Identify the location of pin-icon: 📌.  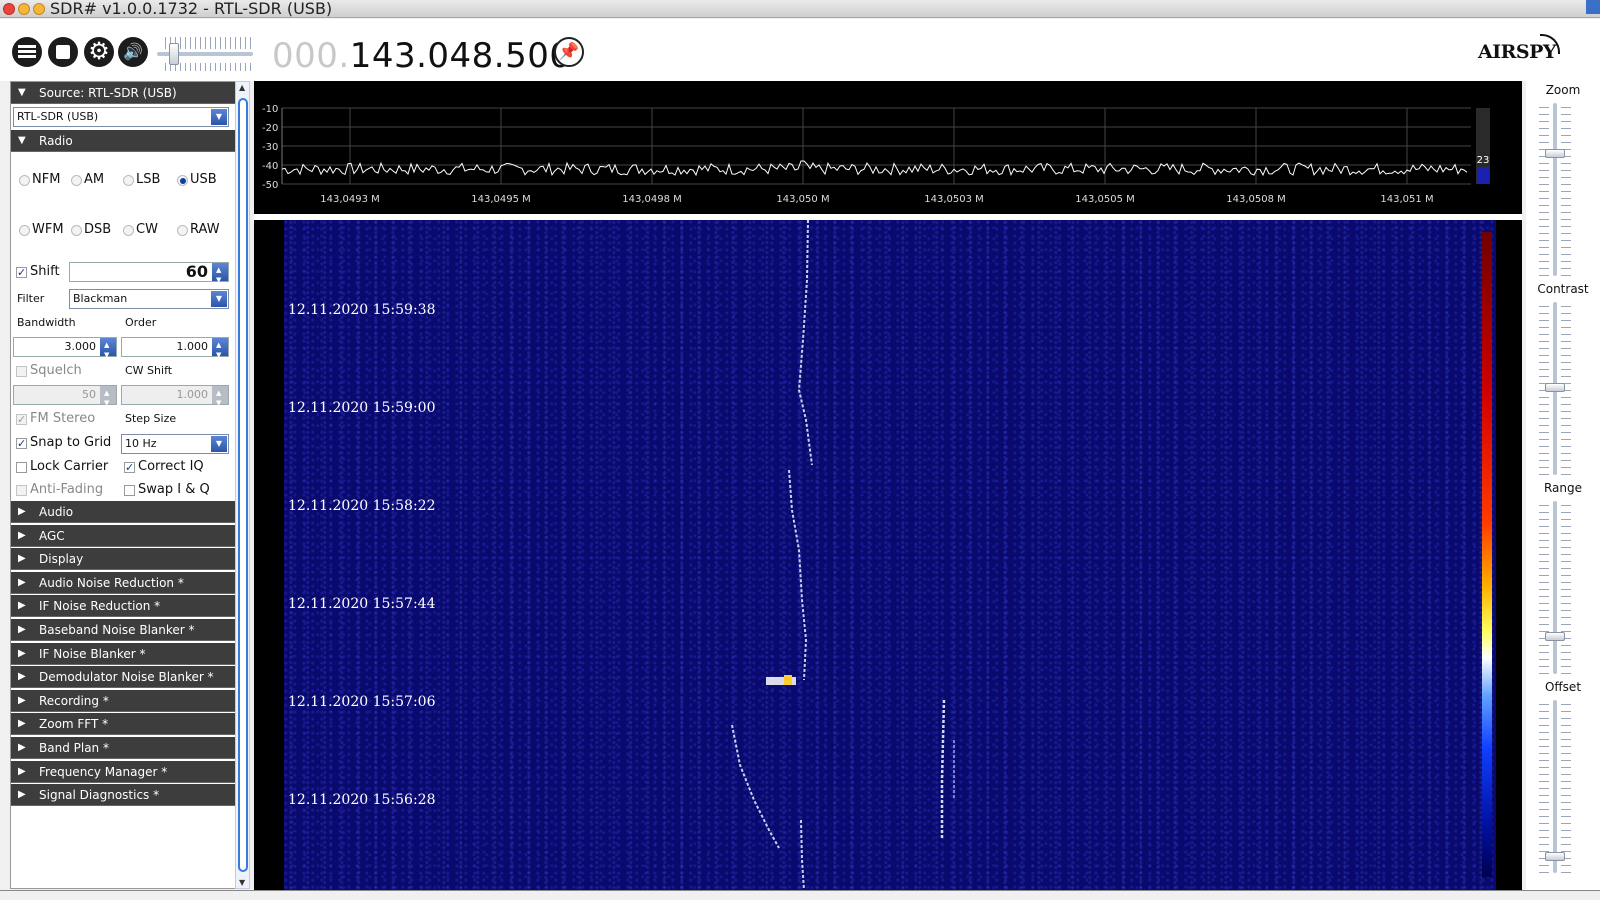
(569, 52).